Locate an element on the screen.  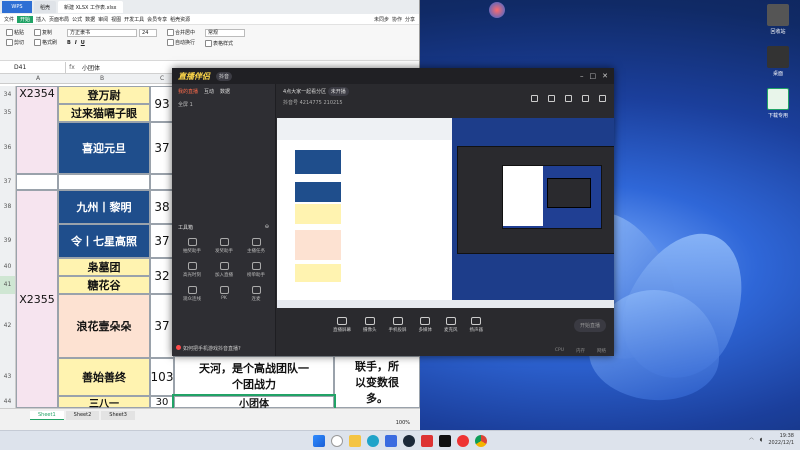
screen-capture-button: 直播屏幕 is located at coordinates (342, 325).